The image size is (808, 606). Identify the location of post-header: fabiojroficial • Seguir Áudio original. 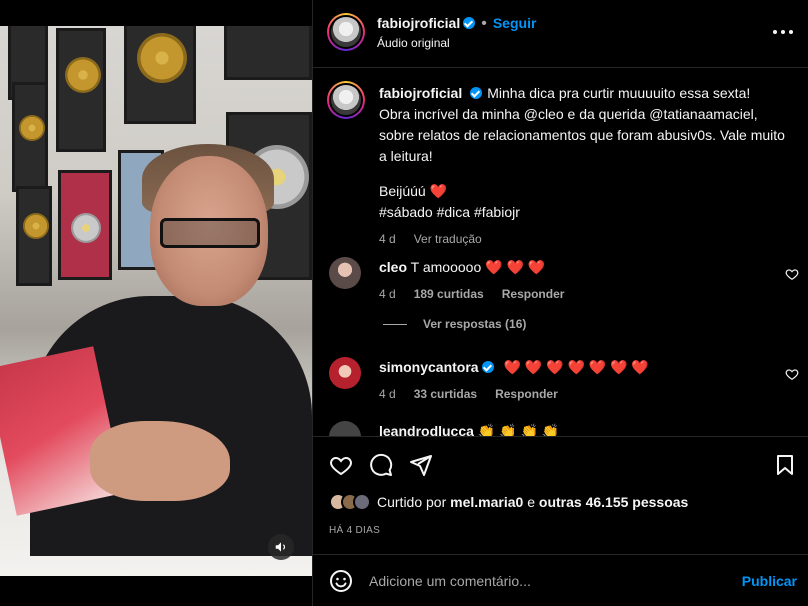
(560, 34).